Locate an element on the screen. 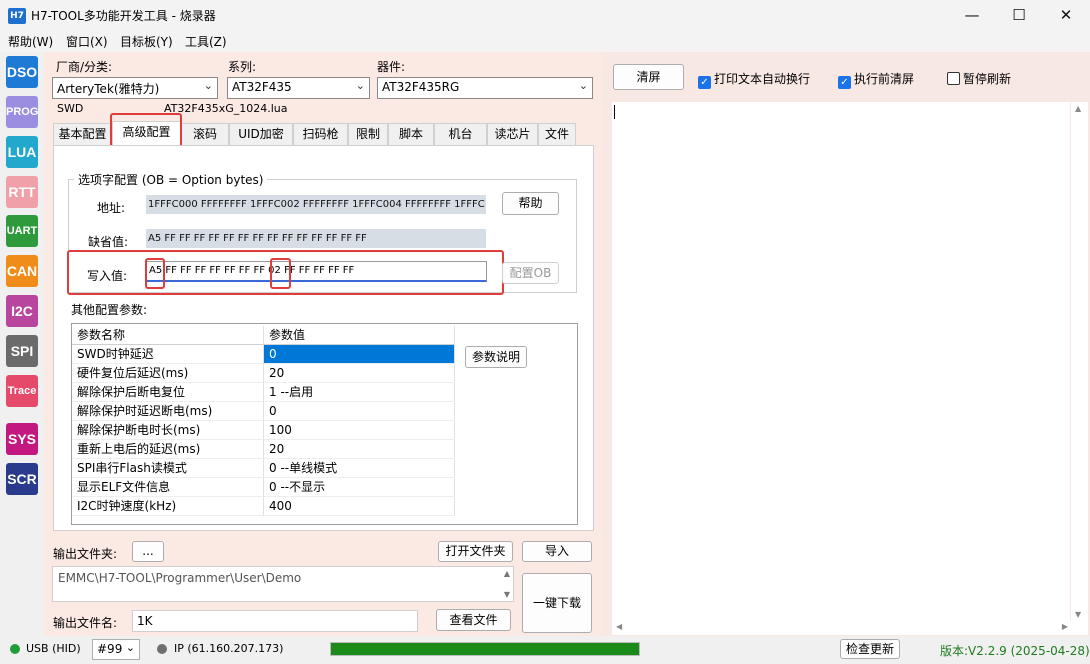 This screenshot has width=1090, height=664. param-name-cell: SPI串行Flash读模式 is located at coordinates (168, 468).